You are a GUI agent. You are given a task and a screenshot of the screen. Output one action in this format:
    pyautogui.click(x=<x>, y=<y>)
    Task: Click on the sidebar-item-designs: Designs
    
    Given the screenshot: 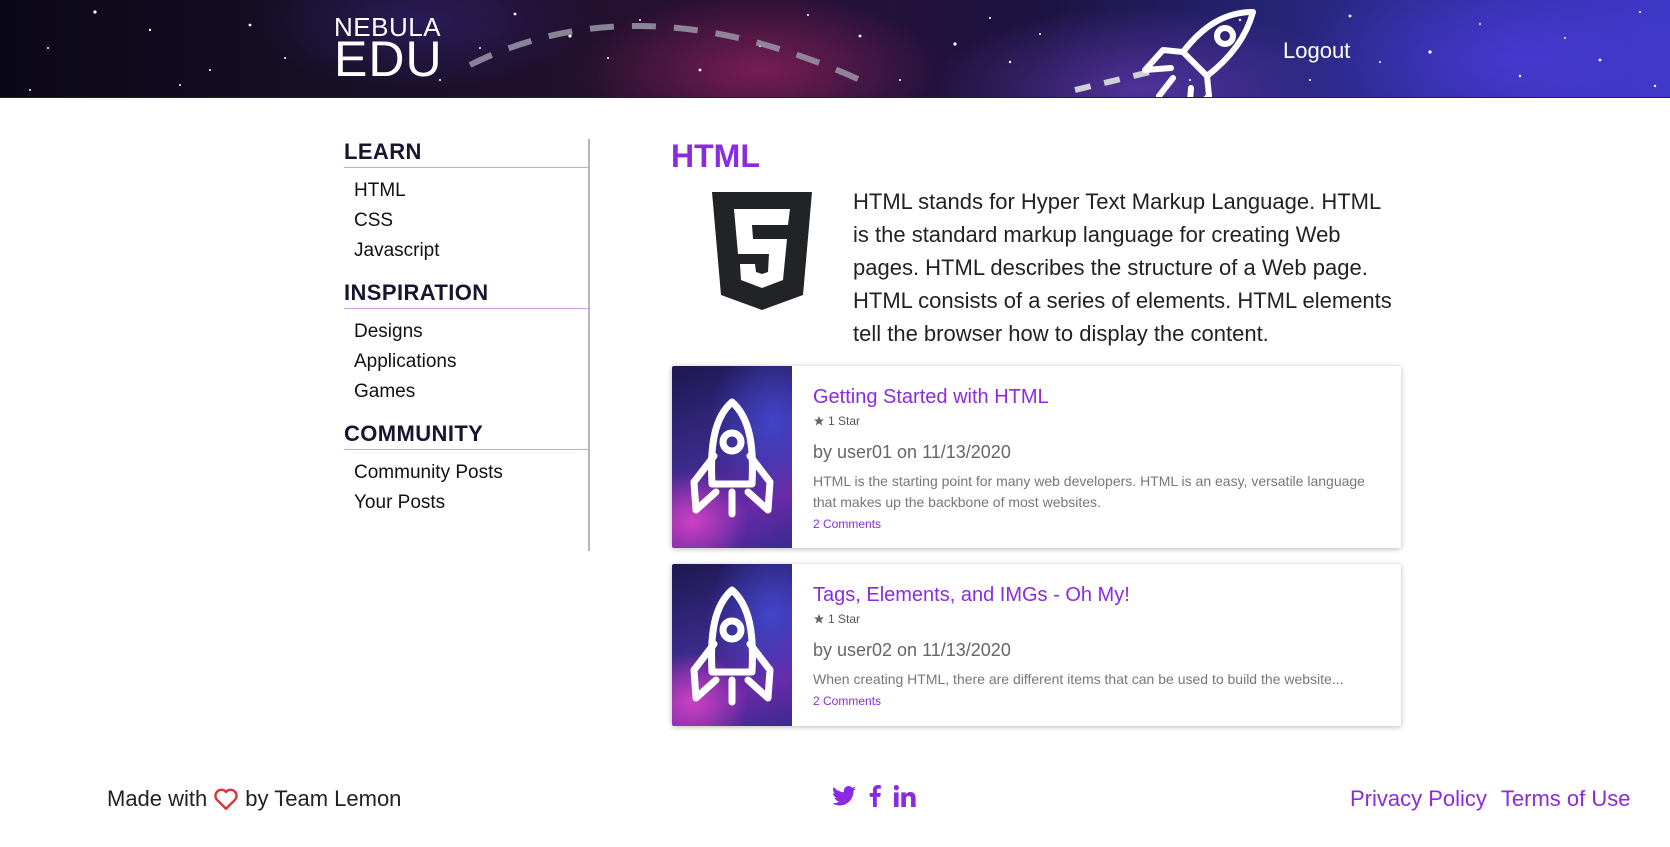 What is the action you would take?
    pyautogui.click(x=471, y=332)
    